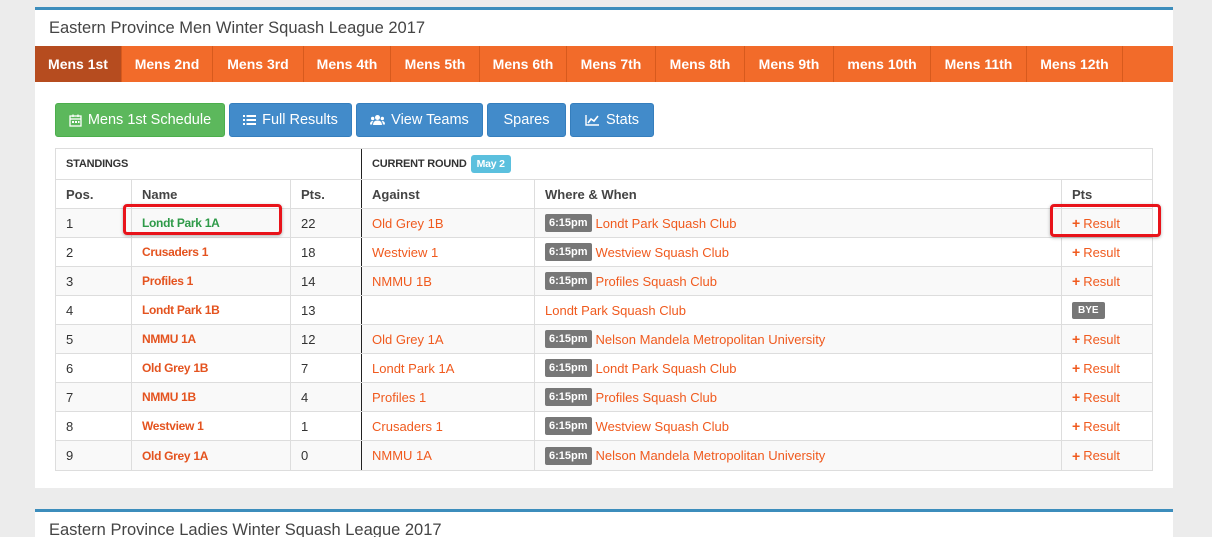 The width and height of the screenshot is (1212, 537). What do you see at coordinates (181, 223) in the screenshot?
I see `team-name-link: Londt Park 1A` at bounding box center [181, 223].